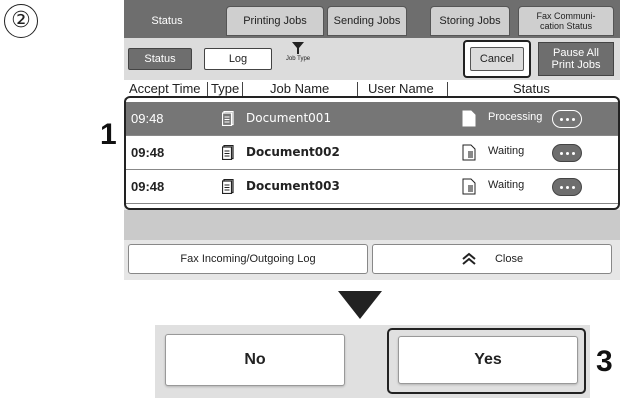 The width and height of the screenshot is (620, 398). Describe the element at coordinates (298, 48) in the screenshot. I see `filter-icon` at that location.